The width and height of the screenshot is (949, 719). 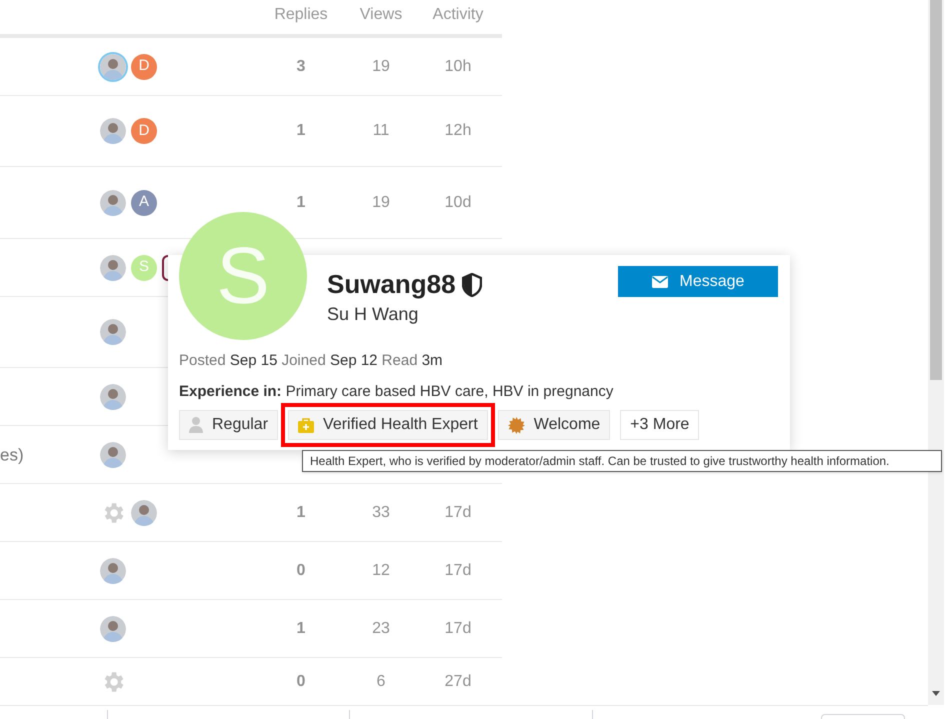 What do you see at coordinates (472, 284) in the screenshot?
I see `shield-icon` at bounding box center [472, 284].